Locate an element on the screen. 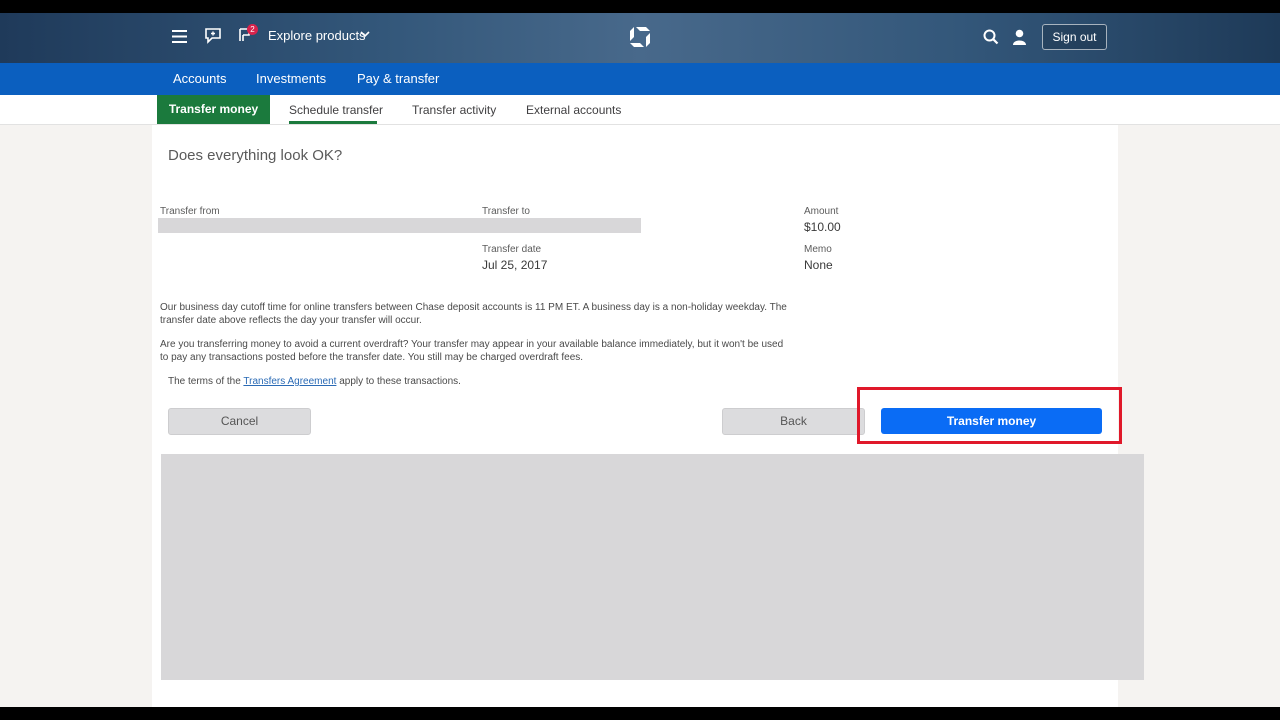 The width and height of the screenshot is (1280, 720). chevron-down-icon is located at coordinates (365, 34).